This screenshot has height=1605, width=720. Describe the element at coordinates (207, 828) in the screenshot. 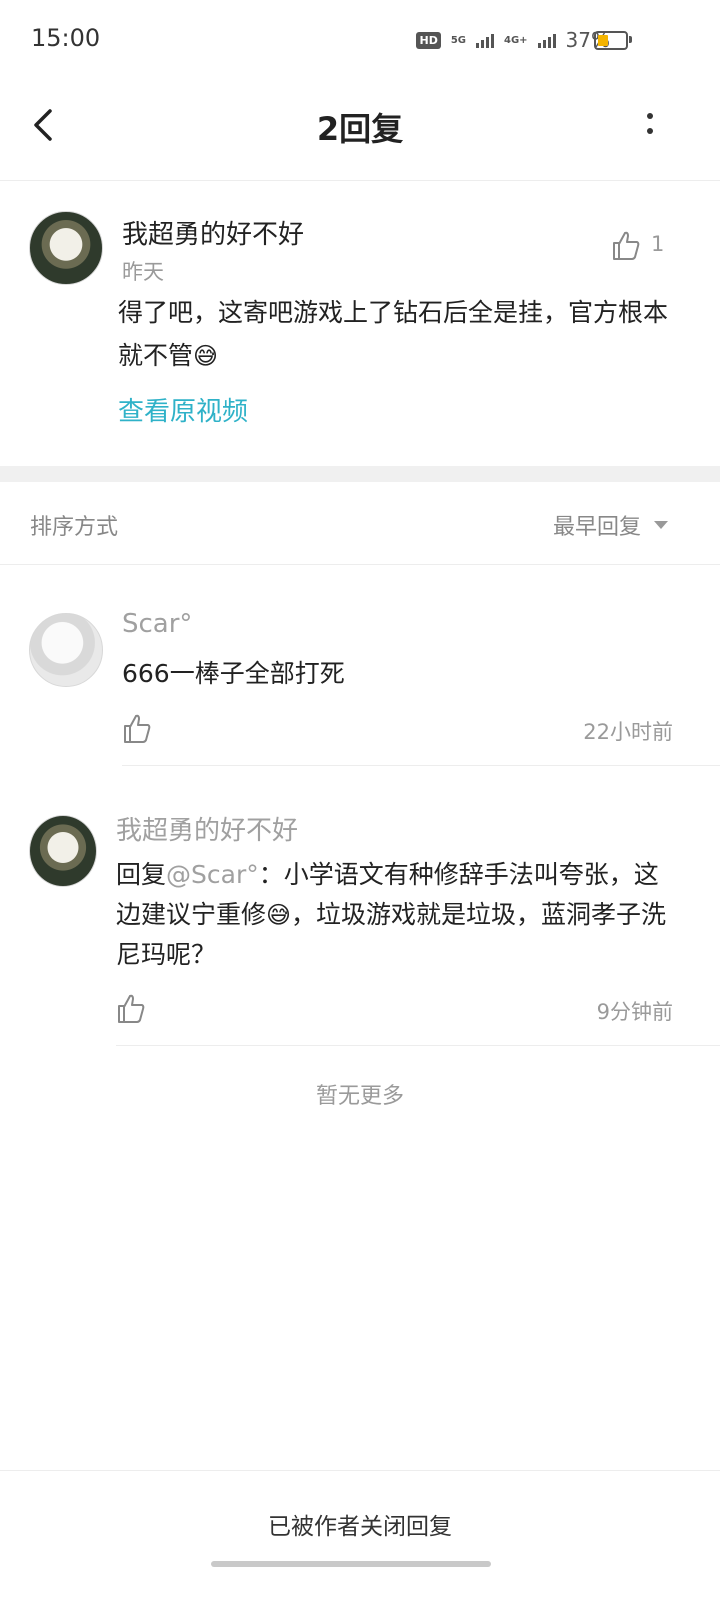

I see `reply-username: 我超勇的好不好` at that location.